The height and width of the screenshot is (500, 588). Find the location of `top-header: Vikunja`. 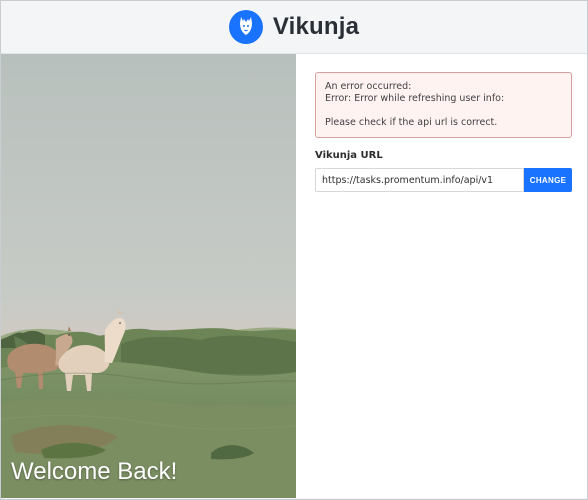

top-header: Vikunja is located at coordinates (294, 27).